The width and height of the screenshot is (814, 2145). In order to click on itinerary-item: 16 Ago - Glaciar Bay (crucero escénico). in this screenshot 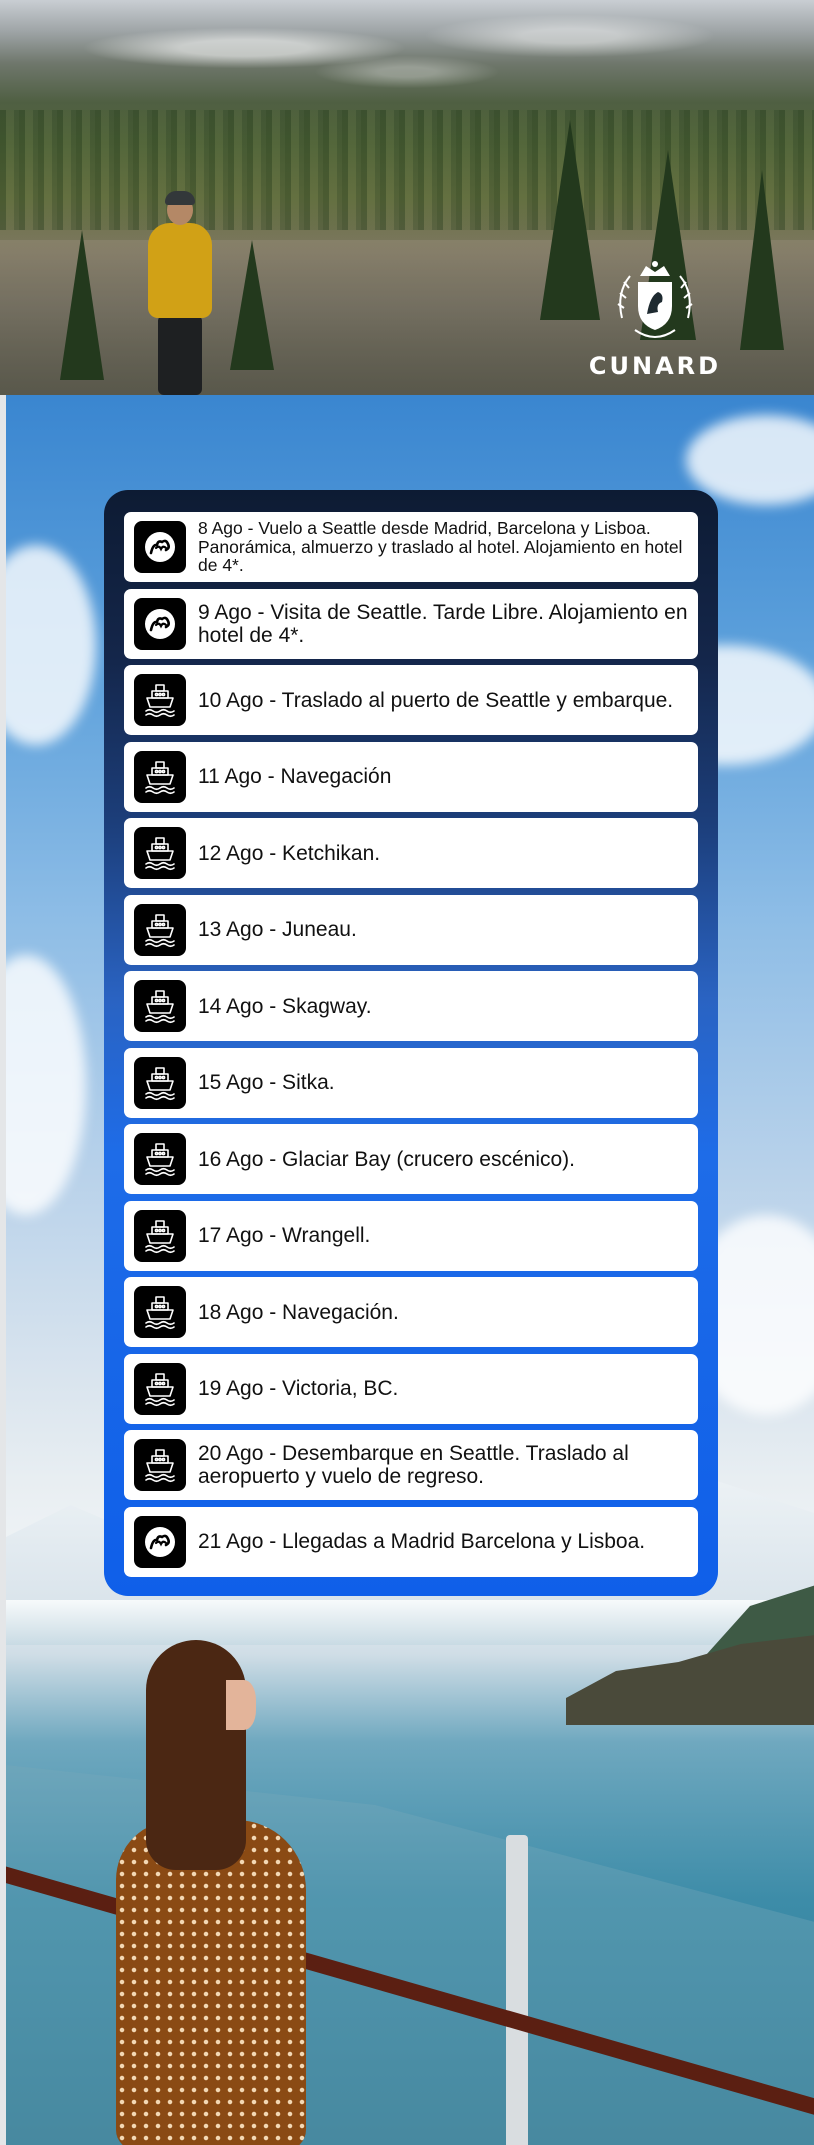, I will do `click(411, 1159)`.